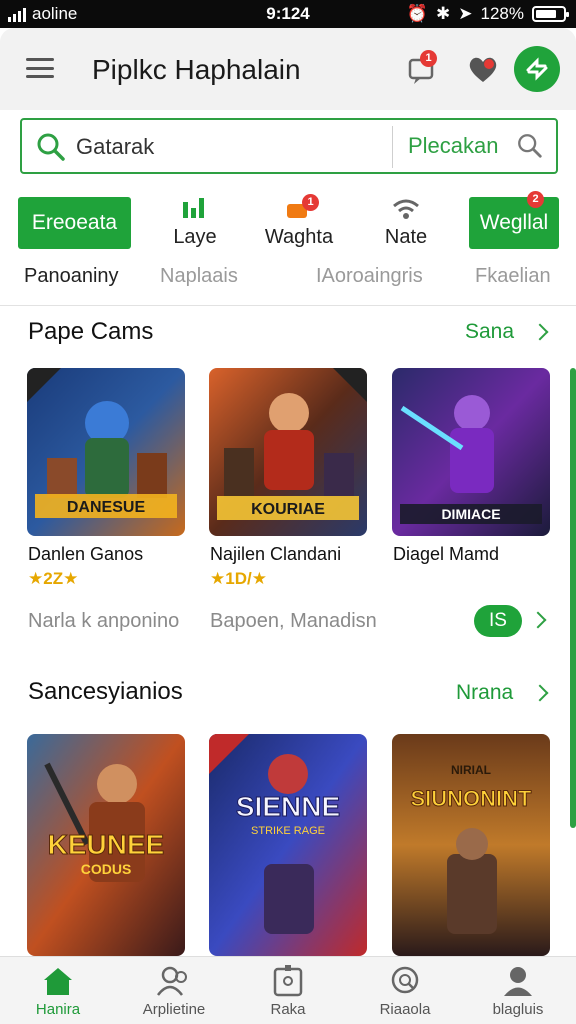 This screenshot has width=576, height=1024. I want to click on nav-item-rewards: Raka, so click(288, 991).